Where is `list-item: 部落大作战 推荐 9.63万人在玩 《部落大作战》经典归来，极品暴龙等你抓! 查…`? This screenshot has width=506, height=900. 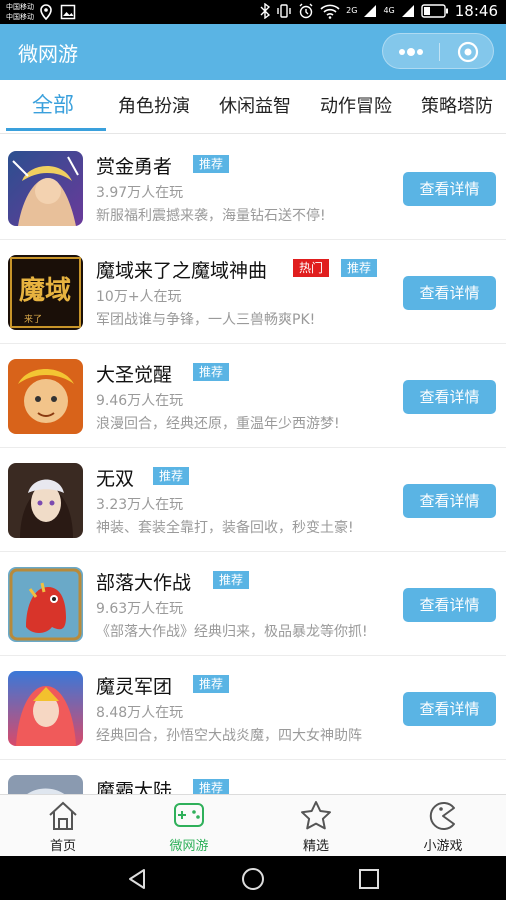
list-item: 部落大作战 推荐 9.63万人在玩 《部落大作战》经典归来，极品暴龙等你抓! 查… is located at coordinates (253, 604).